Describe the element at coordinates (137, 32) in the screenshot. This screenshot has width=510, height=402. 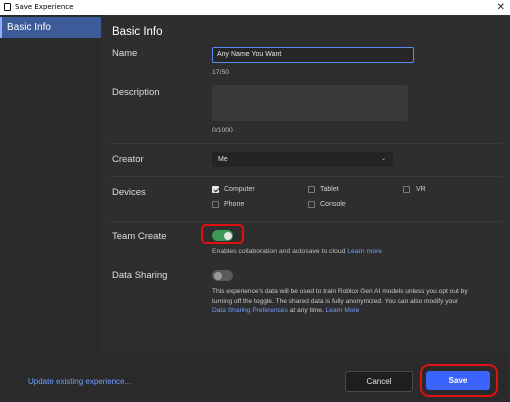
I see `section-heading: Basic Info` at that location.